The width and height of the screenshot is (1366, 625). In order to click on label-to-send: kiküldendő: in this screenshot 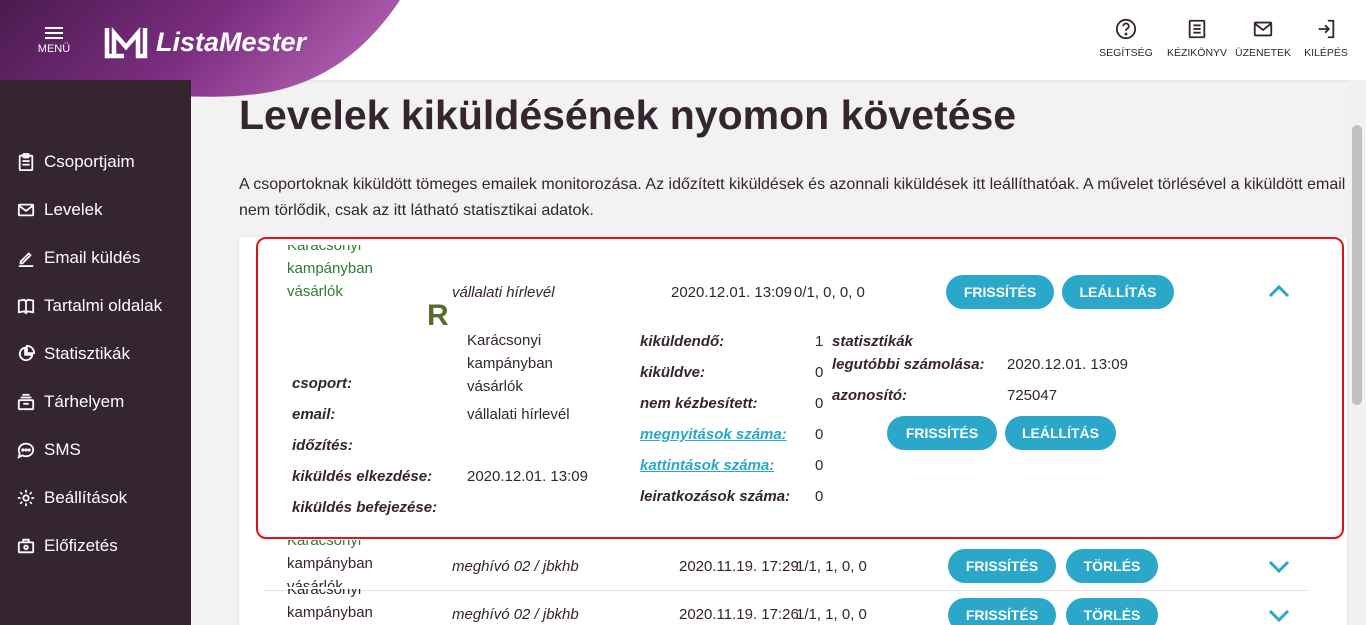, I will do `click(682, 341)`.